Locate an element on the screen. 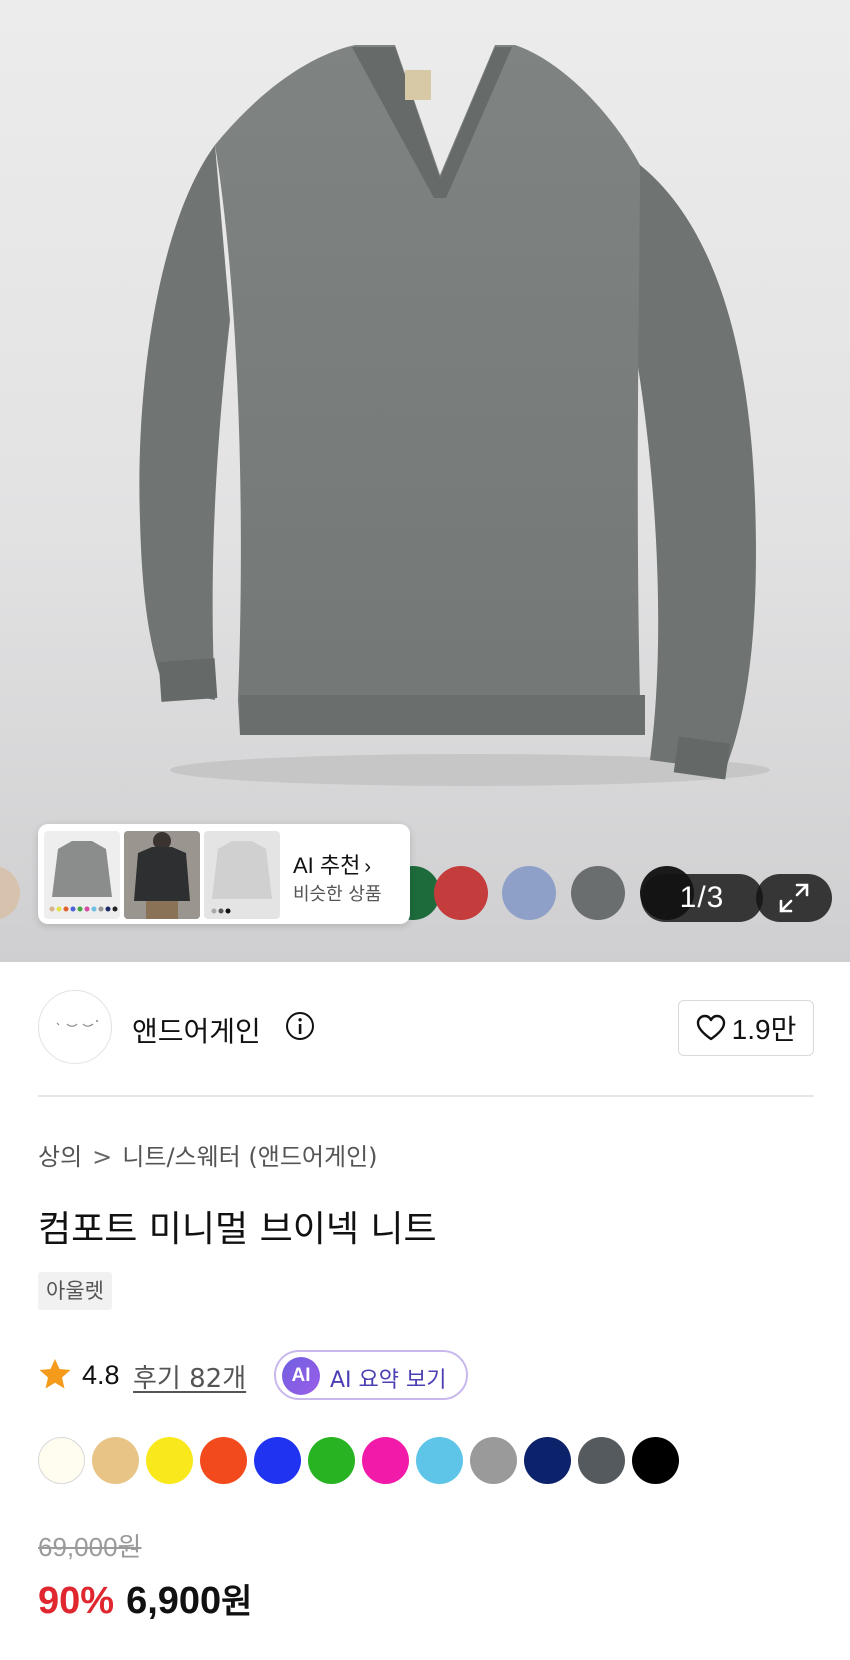  price-row: 90% 6,900원 is located at coordinates (145, 1598).